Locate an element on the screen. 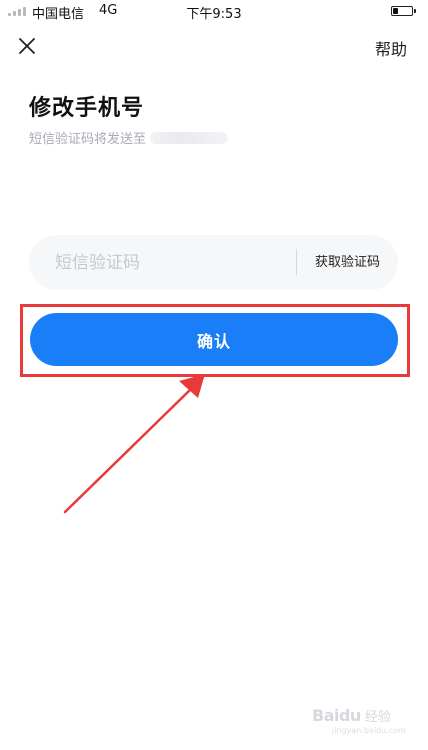  arrow-head is located at coordinates (192, 386).